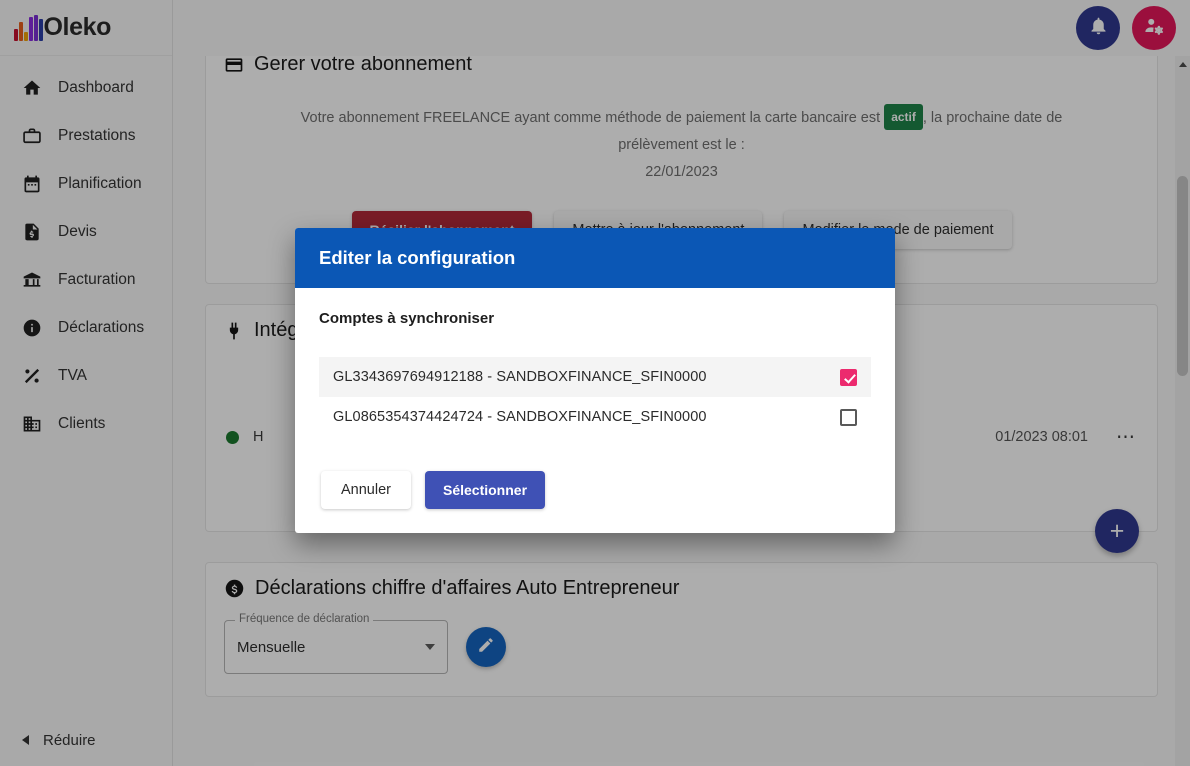 The height and width of the screenshot is (766, 1190). What do you see at coordinates (595, 258) in the screenshot?
I see `dialog-title: Editer la configuration` at bounding box center [595, 258].